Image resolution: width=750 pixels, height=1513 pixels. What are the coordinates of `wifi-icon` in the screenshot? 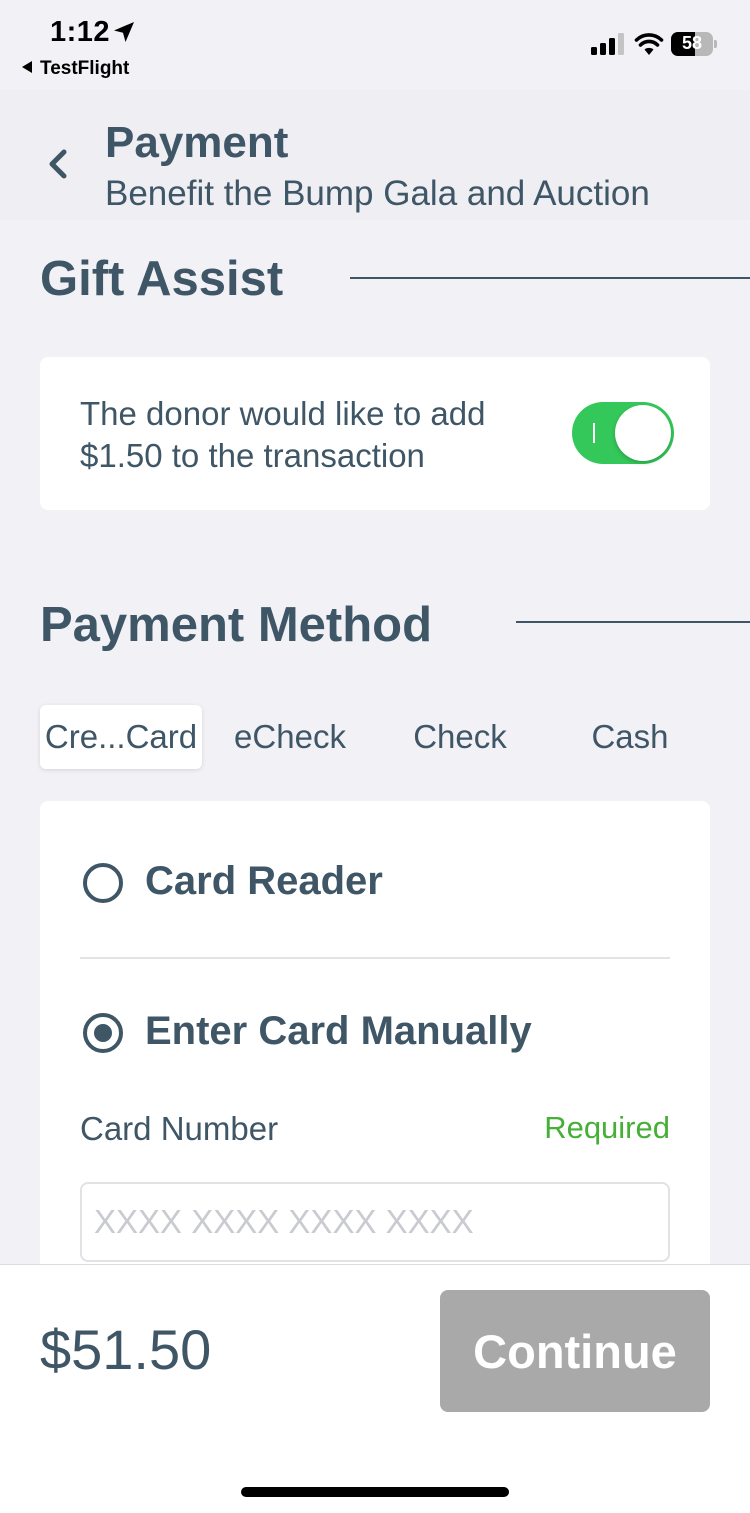 It's located at (649, 44).